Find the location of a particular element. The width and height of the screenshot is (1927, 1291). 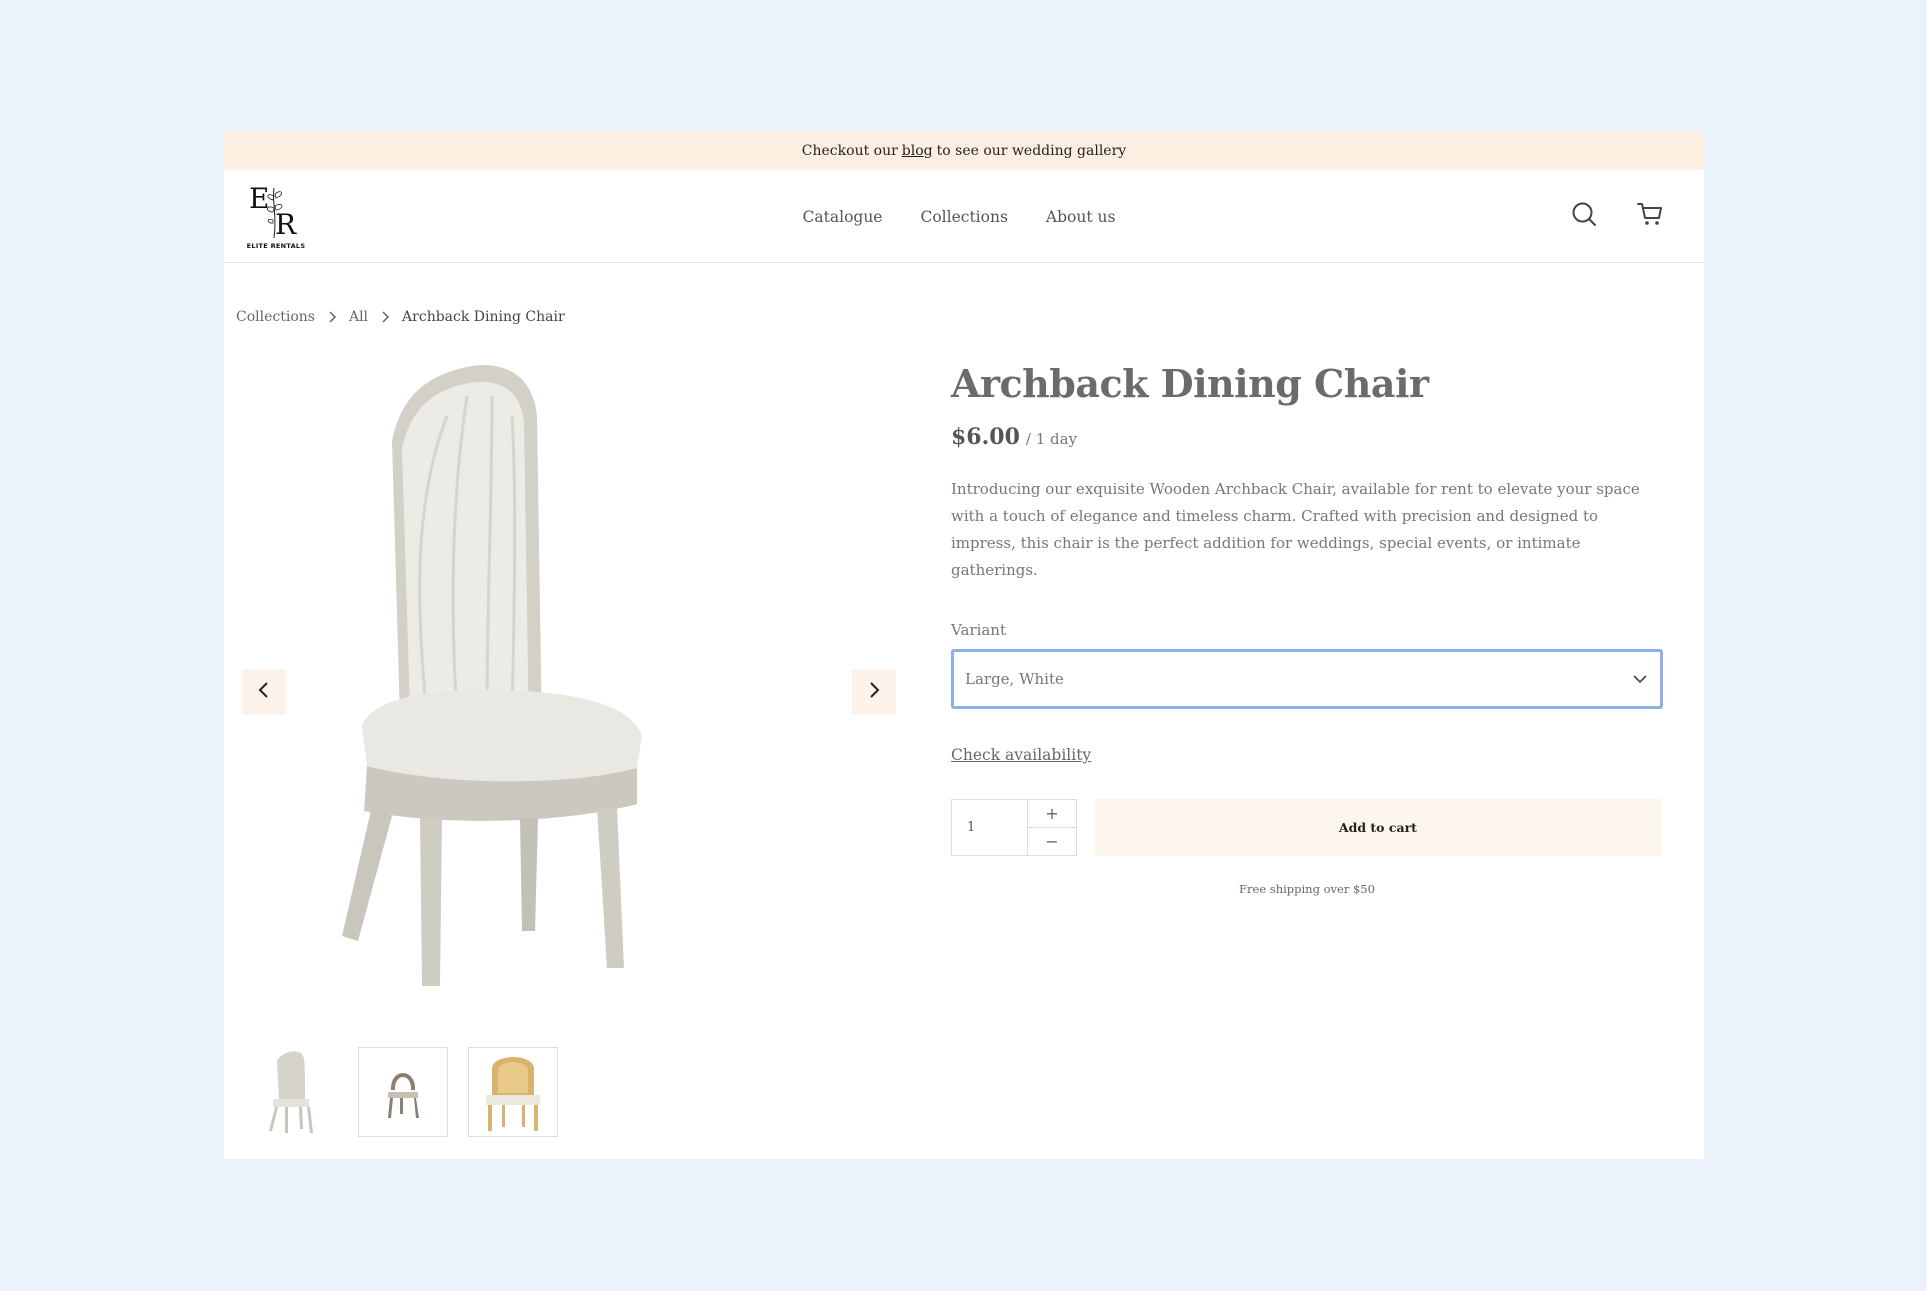

thumbnail-strip is located at coordinates (403, 1092).